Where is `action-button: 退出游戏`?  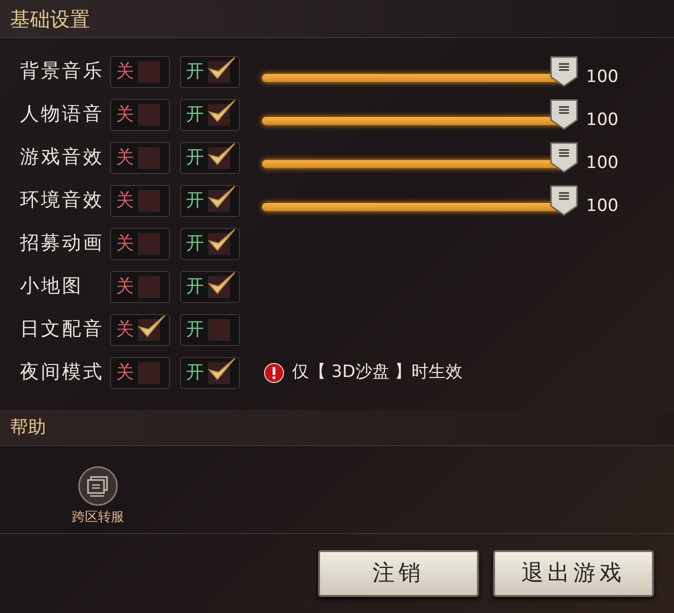 action-button: 退出游戏 is located at coordinates (573, 573).